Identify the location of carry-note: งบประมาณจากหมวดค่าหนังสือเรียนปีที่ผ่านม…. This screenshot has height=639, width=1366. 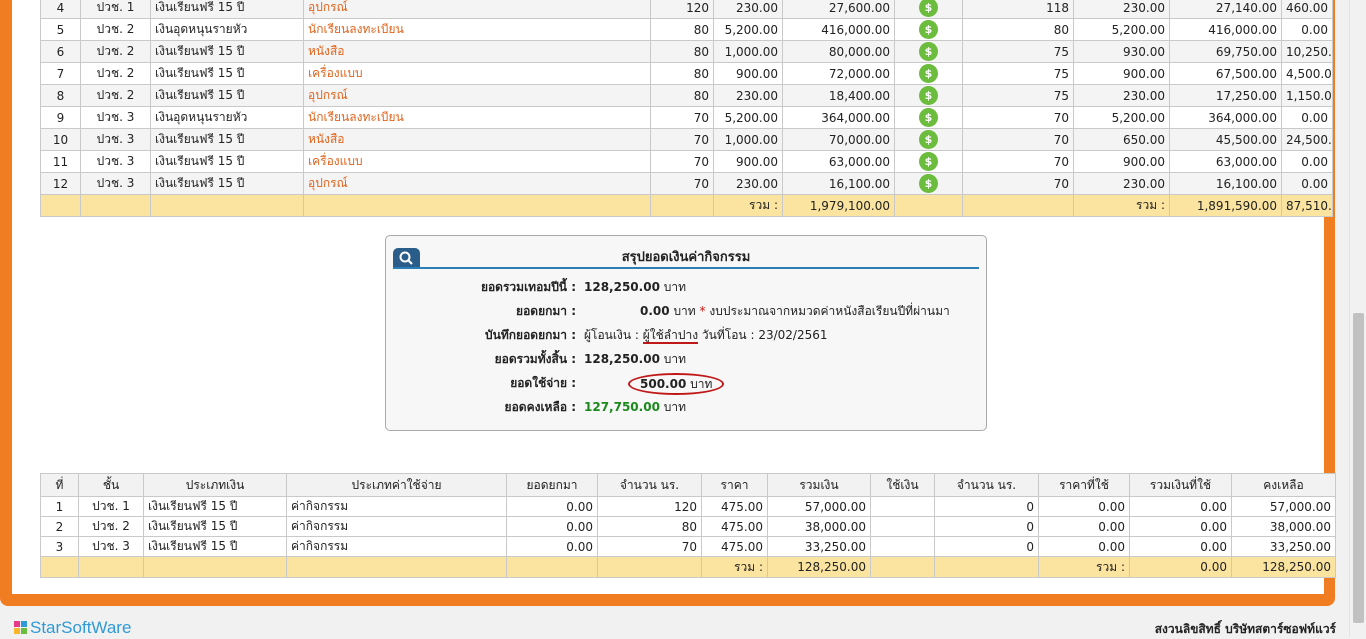
(829, 311).